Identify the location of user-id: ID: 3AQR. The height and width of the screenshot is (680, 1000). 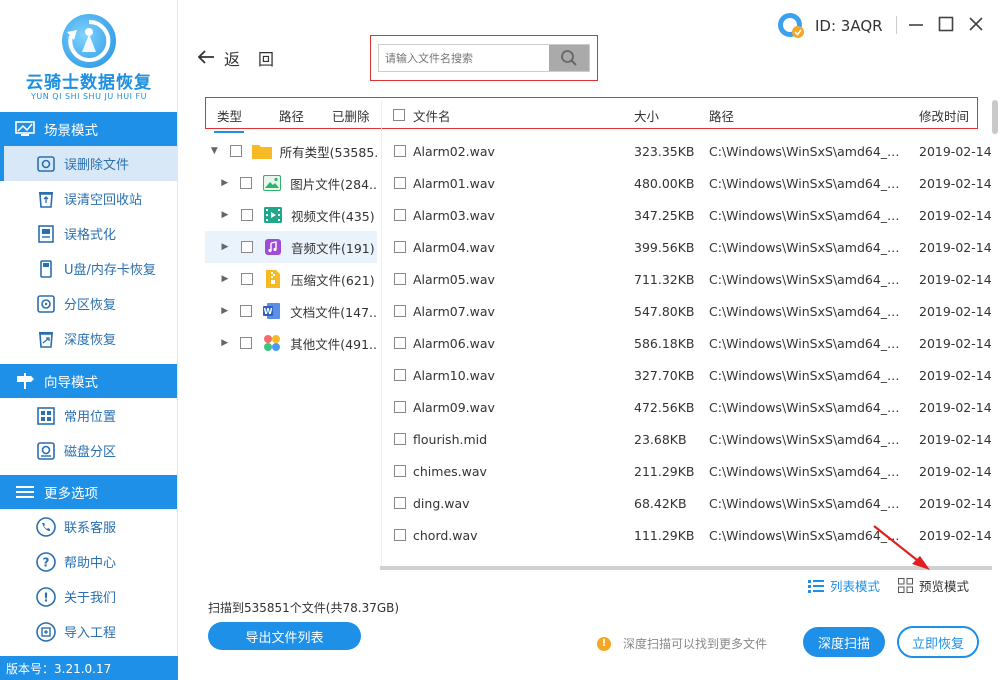
(830, 26).